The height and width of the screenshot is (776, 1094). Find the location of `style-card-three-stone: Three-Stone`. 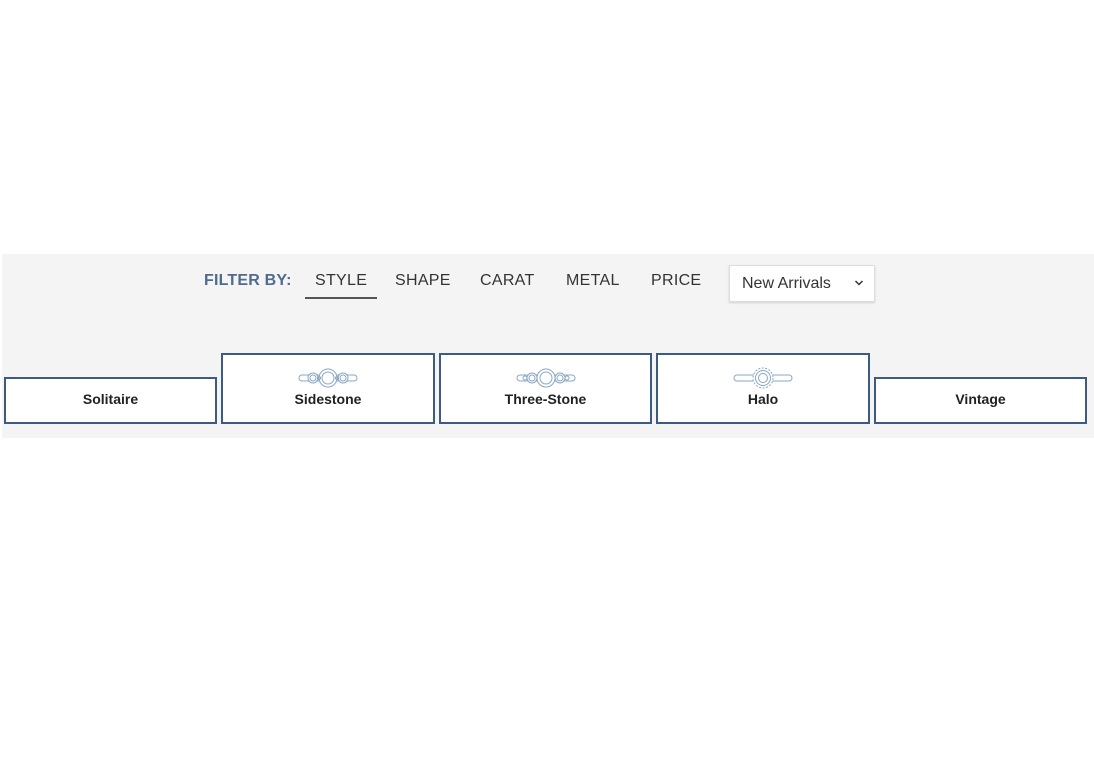

style-card-three-stone: Three-Stone is located at coordinates (545, 388).